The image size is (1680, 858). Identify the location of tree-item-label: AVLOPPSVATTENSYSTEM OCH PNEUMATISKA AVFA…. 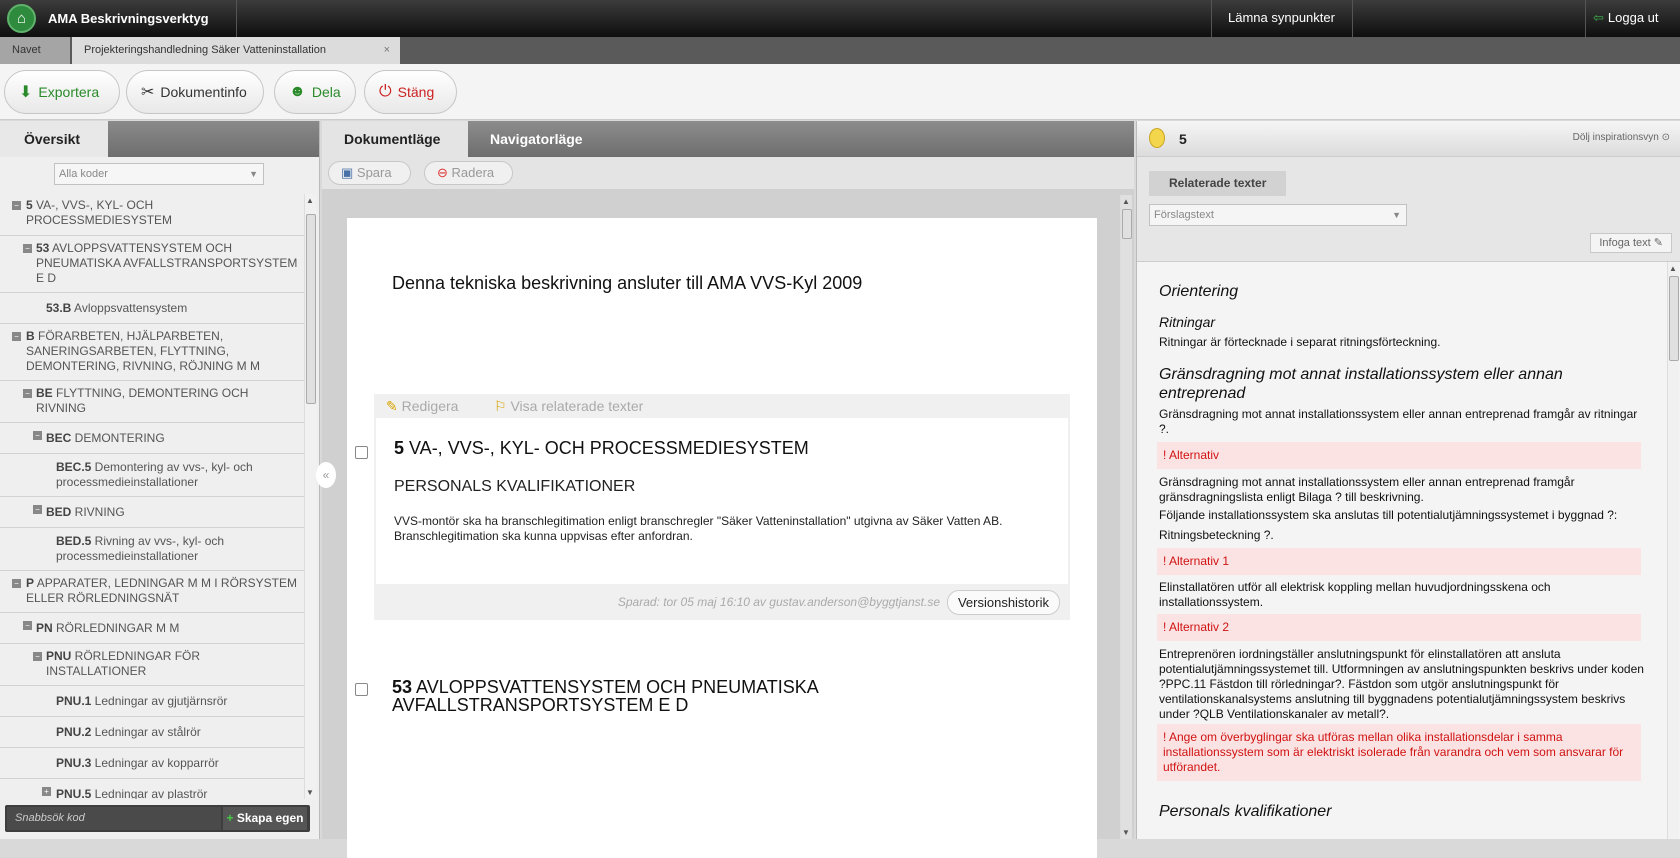
(167, 263).